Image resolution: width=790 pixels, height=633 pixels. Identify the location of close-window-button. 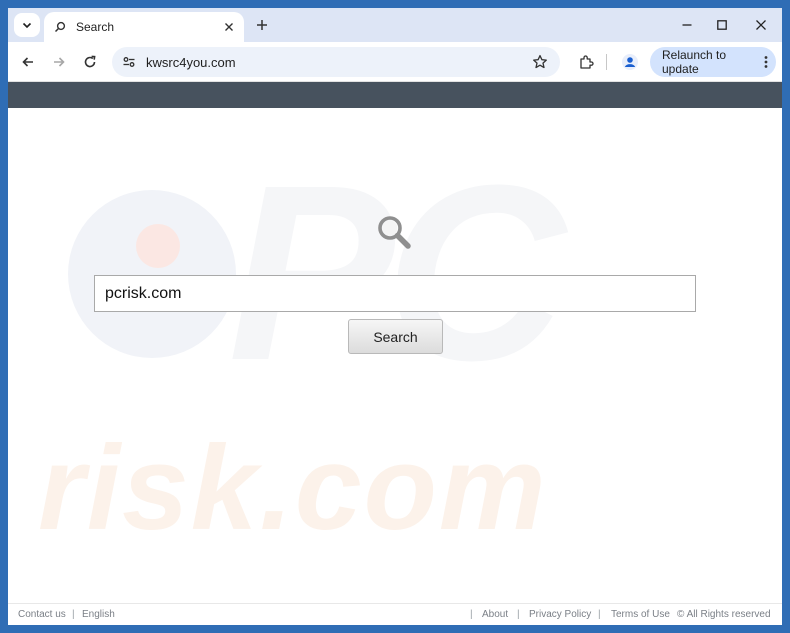
(761, 25).